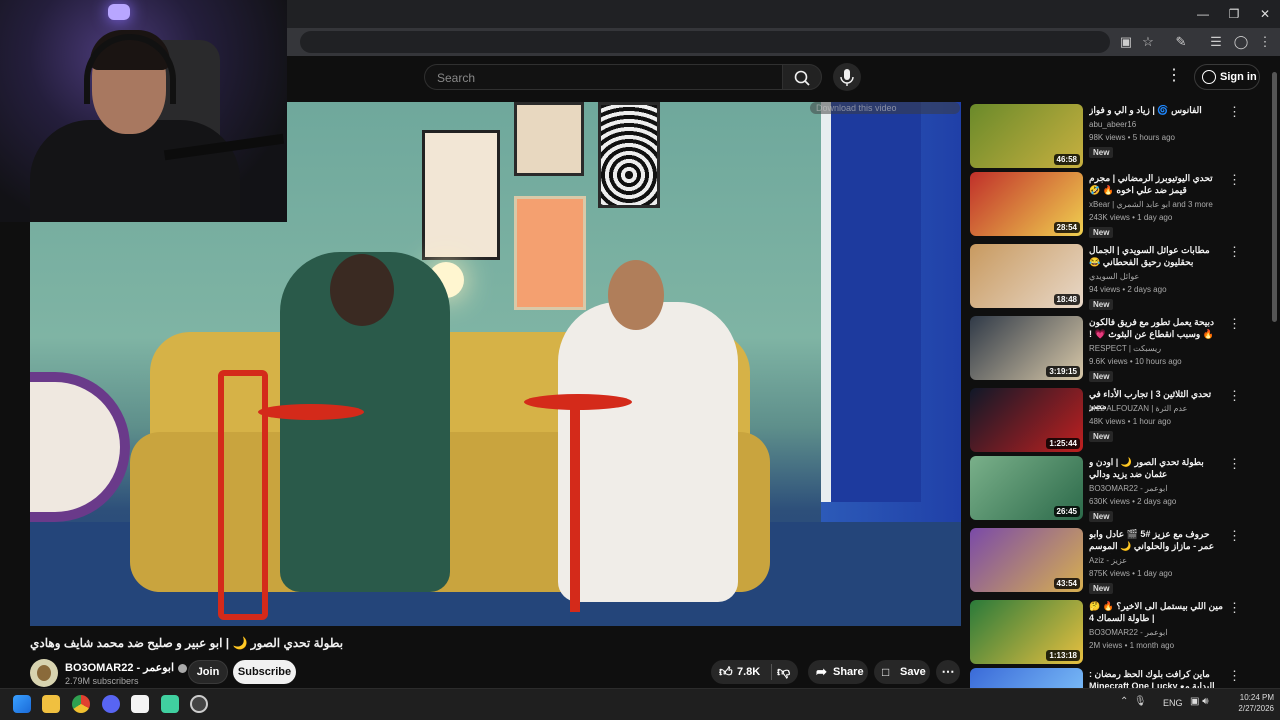 The width and height of the screenshot is (1280, 720). Describe the element at coordinates (1130, 421) in the screenshot. I see `recommendation-meta: 48K views • 1 hour ago` at that location.